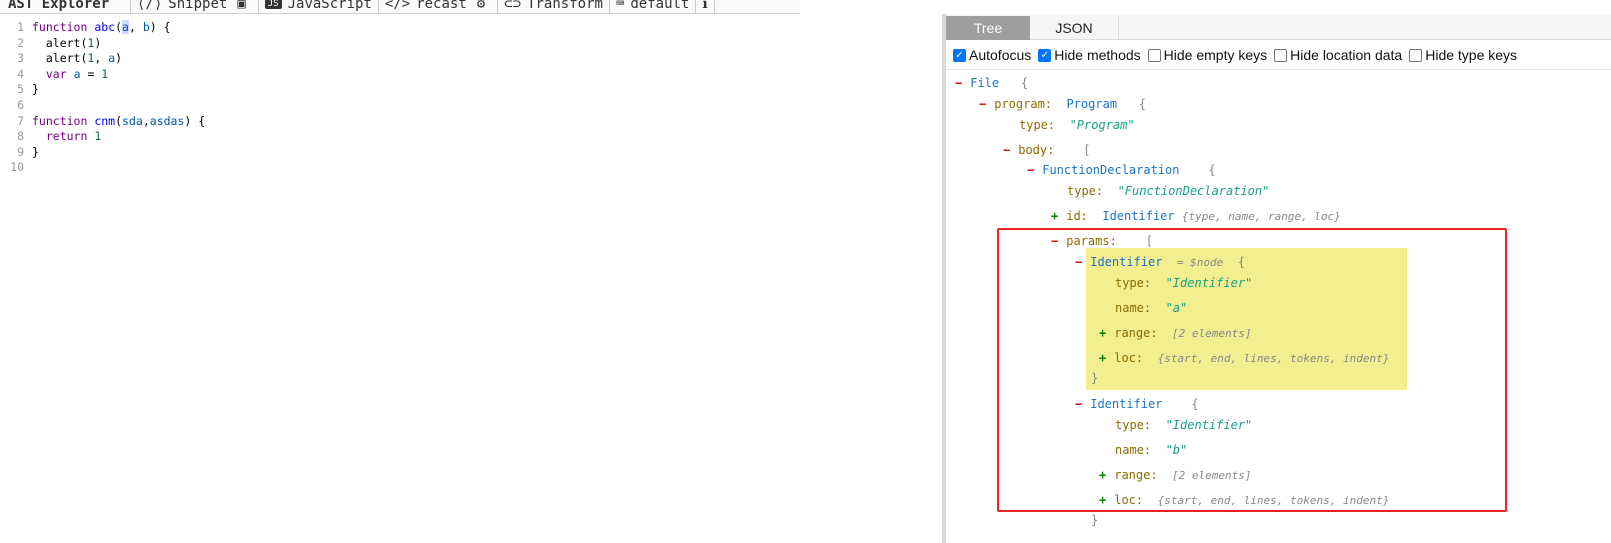 The width and height of the screenshot is (1611, 543). What do you see at coordinates (20, 58) in the screenshot?
I see `line-number: 3` at bounding box center [20, 58].